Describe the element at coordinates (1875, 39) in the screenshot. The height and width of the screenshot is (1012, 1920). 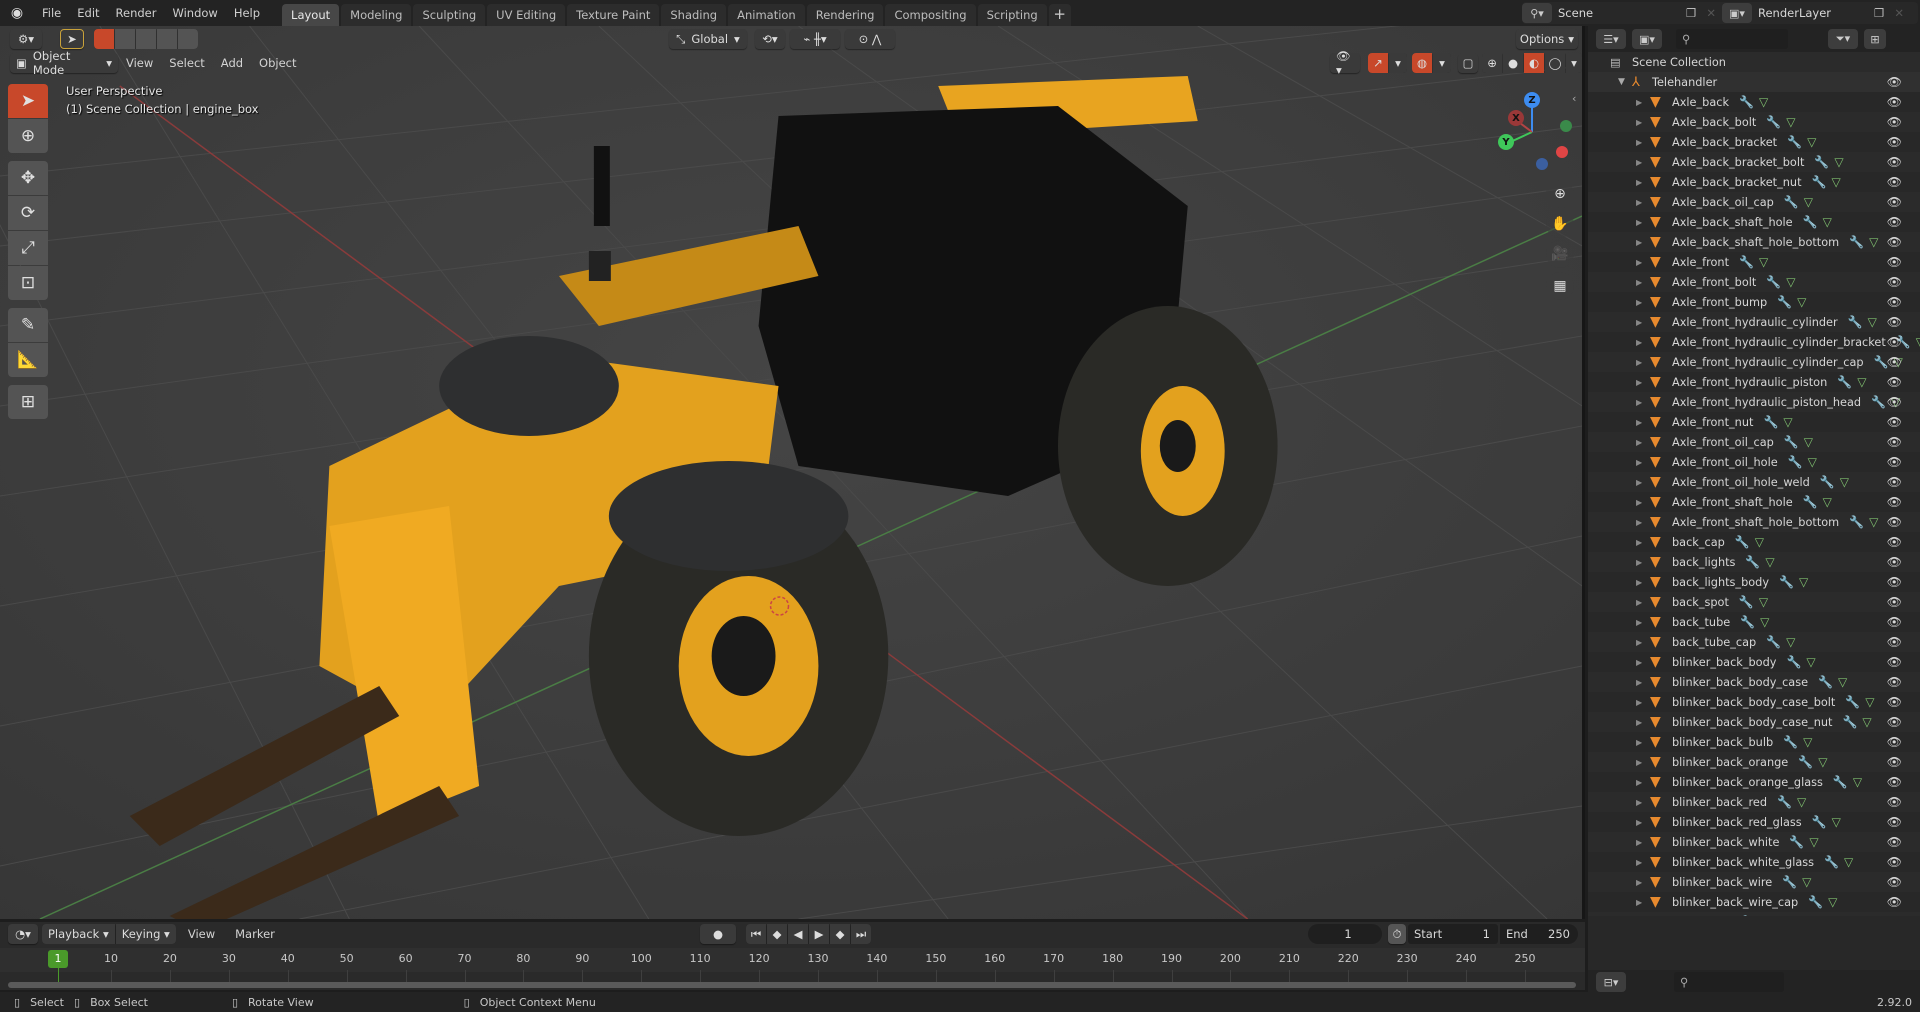
I see `new-collection-icon: ⊞` at that location.